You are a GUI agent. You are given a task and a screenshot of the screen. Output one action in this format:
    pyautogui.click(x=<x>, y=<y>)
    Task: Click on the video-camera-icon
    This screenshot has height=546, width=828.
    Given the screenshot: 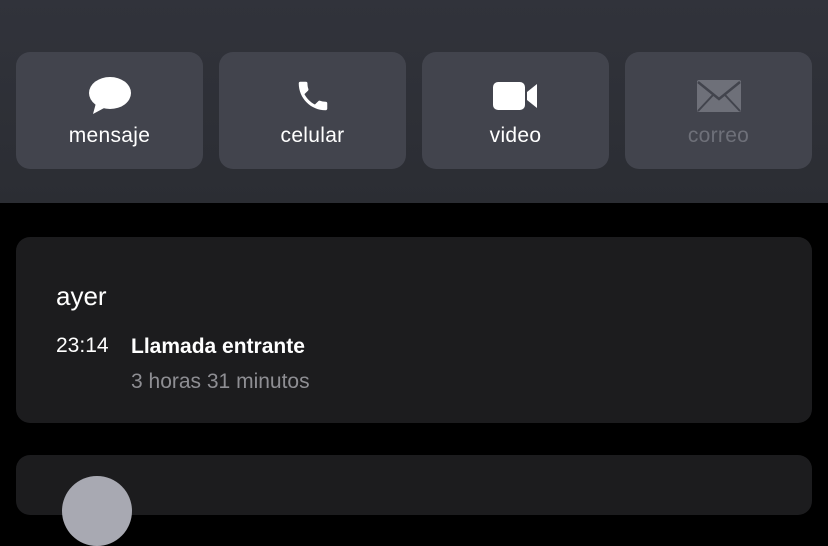 What is the action you would take?
    pyautogui.click(x=515, y=96)
    